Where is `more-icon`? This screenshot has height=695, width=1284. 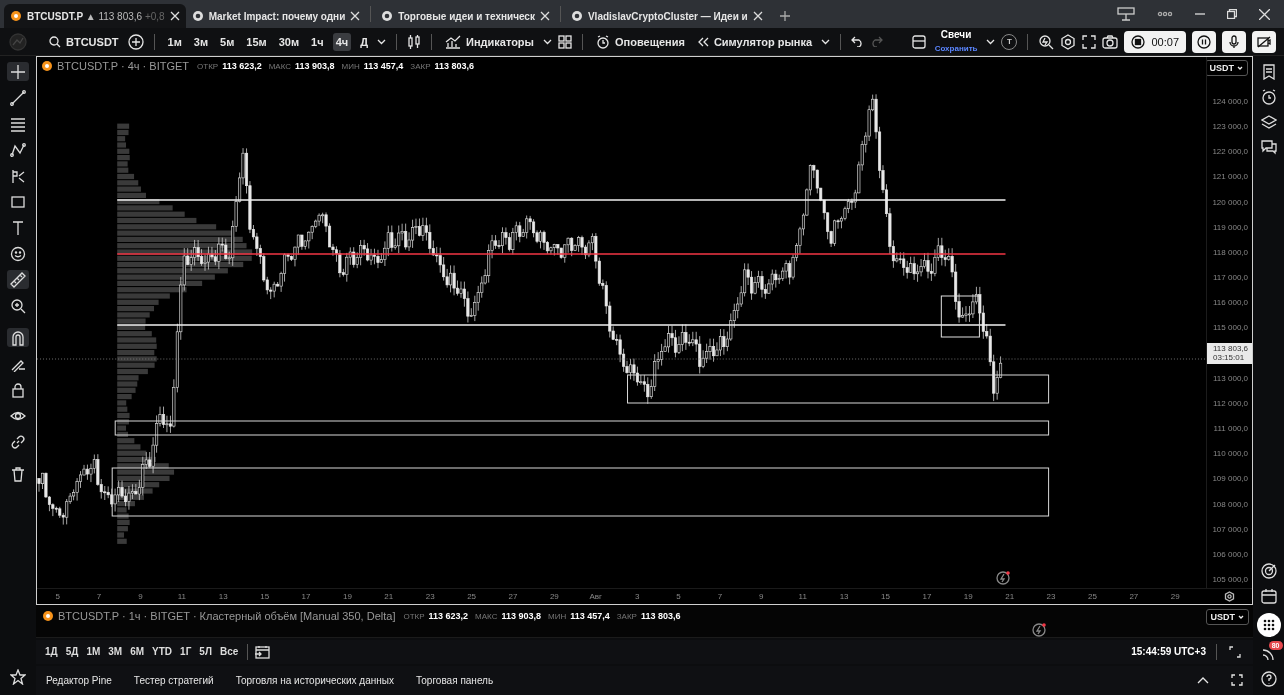 more-icon is located at coordinates (1165, 14).